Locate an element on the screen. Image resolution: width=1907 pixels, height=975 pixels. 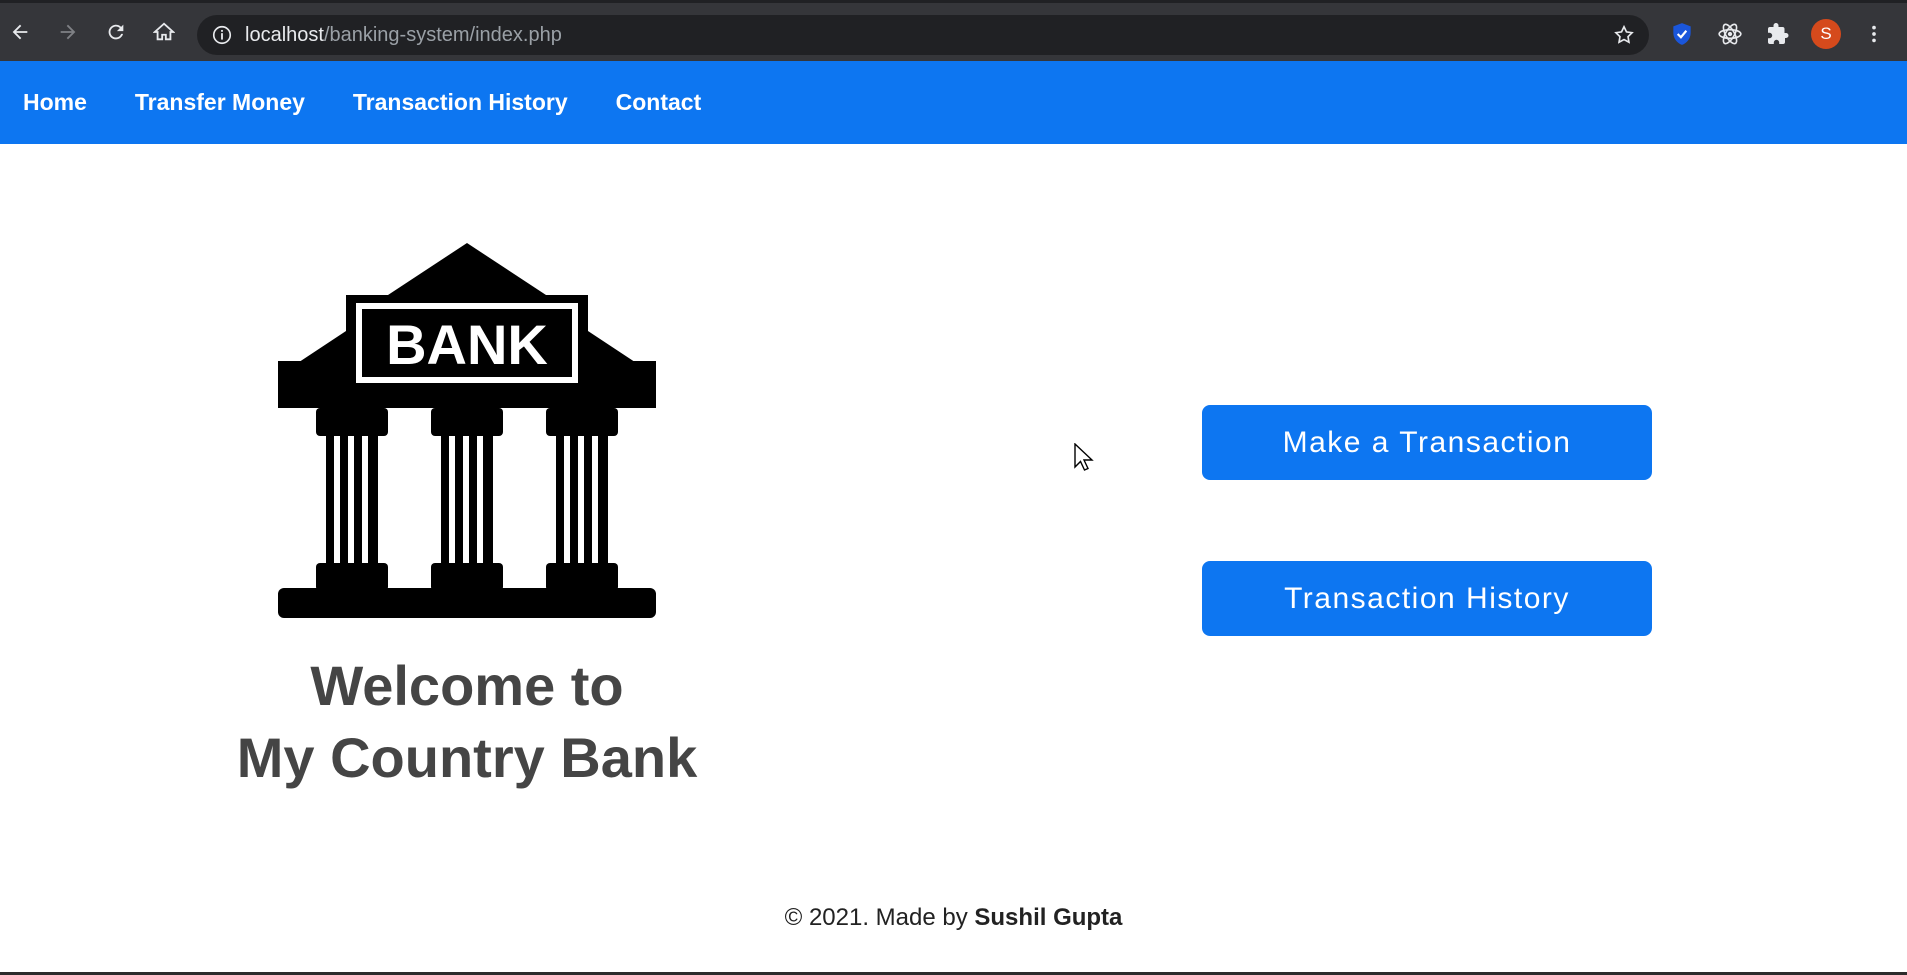
url-text: localhost/banking-system/index.php is located at coordinates (403, 34).